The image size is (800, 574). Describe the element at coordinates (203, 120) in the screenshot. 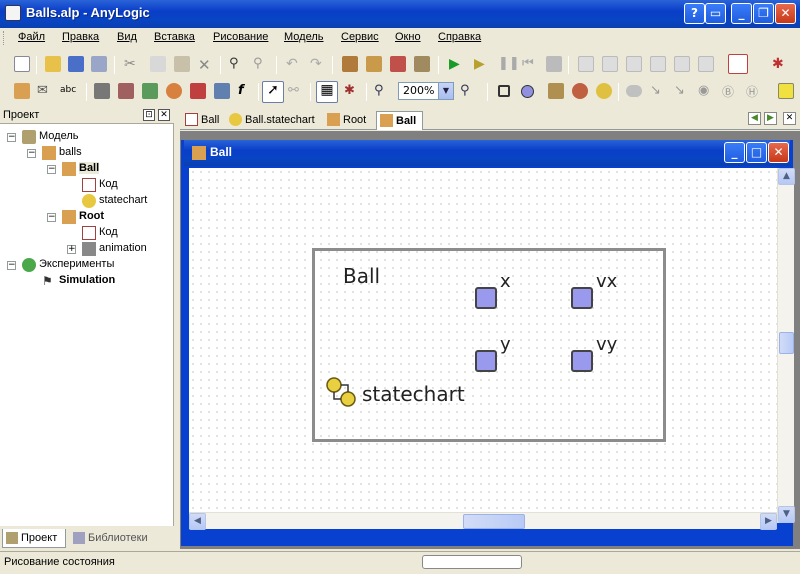

I see `tab-ball-code: Ball` at that location.